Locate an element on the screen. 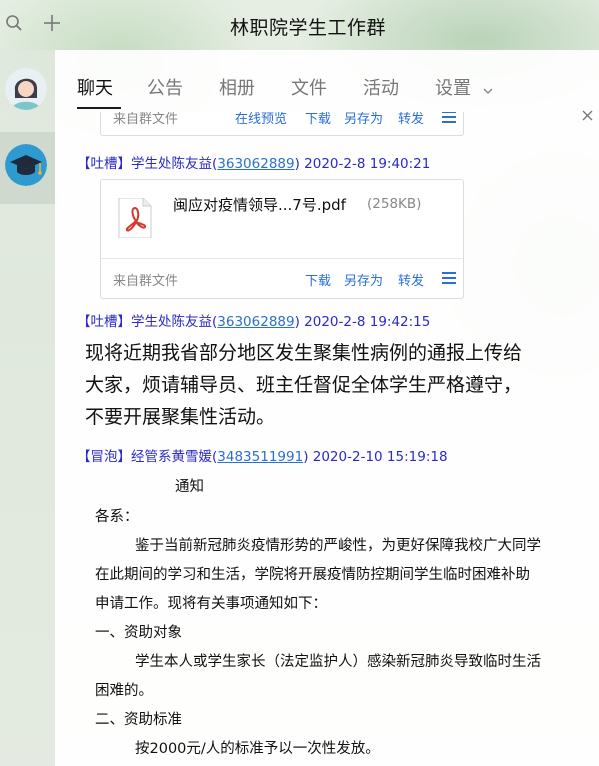 This screenshot has width=599, height=766. tab-bar: 聊天 公告 相册 文件 活动 设置 is located at coordinates (327, 81).